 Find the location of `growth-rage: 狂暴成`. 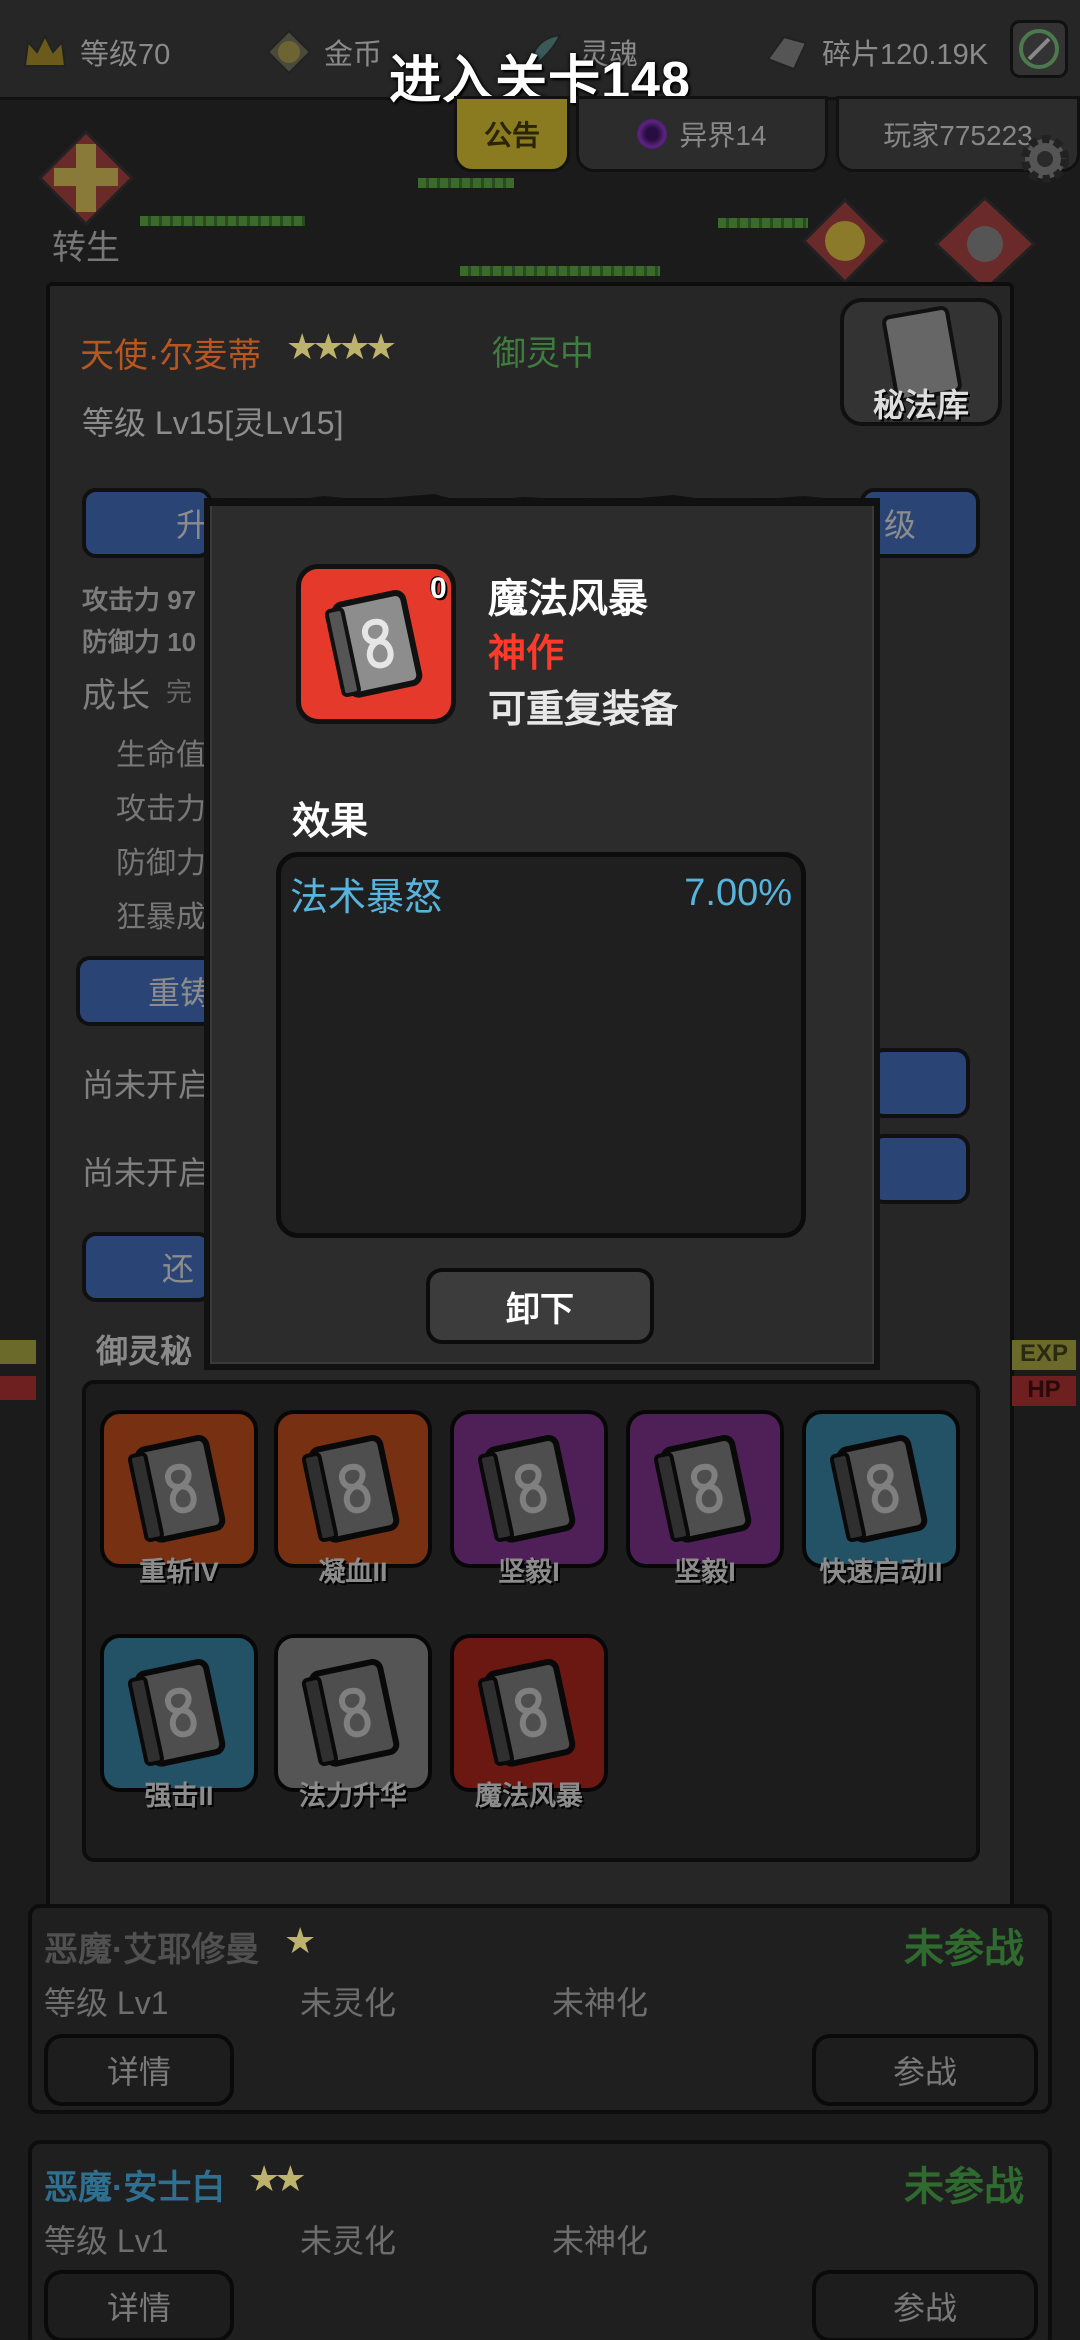

growth-rage: 狂暴成 is located at coordinates (161, 917).